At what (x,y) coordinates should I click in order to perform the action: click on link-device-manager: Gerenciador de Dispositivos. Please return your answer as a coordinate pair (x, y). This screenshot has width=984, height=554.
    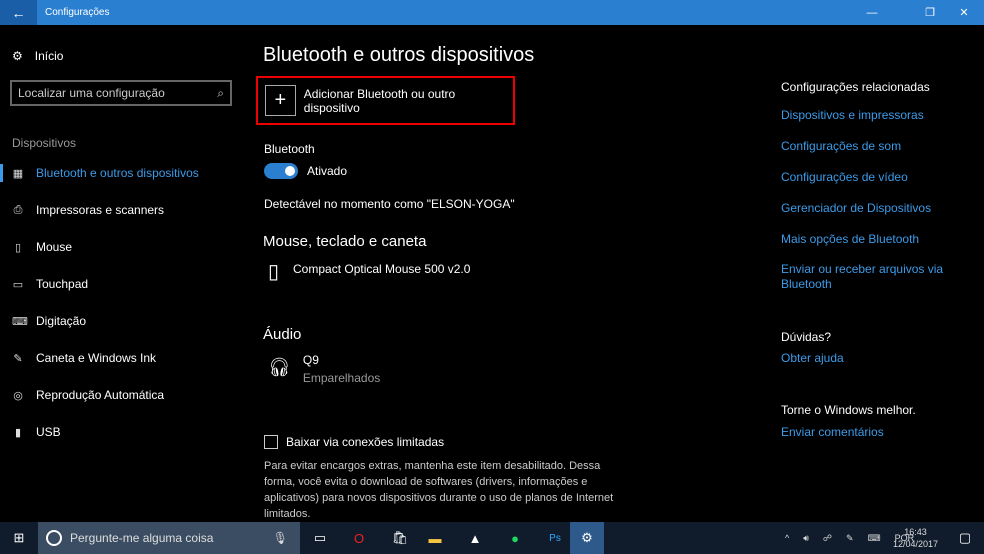
    Looking at the image, I should click on (866, 208).